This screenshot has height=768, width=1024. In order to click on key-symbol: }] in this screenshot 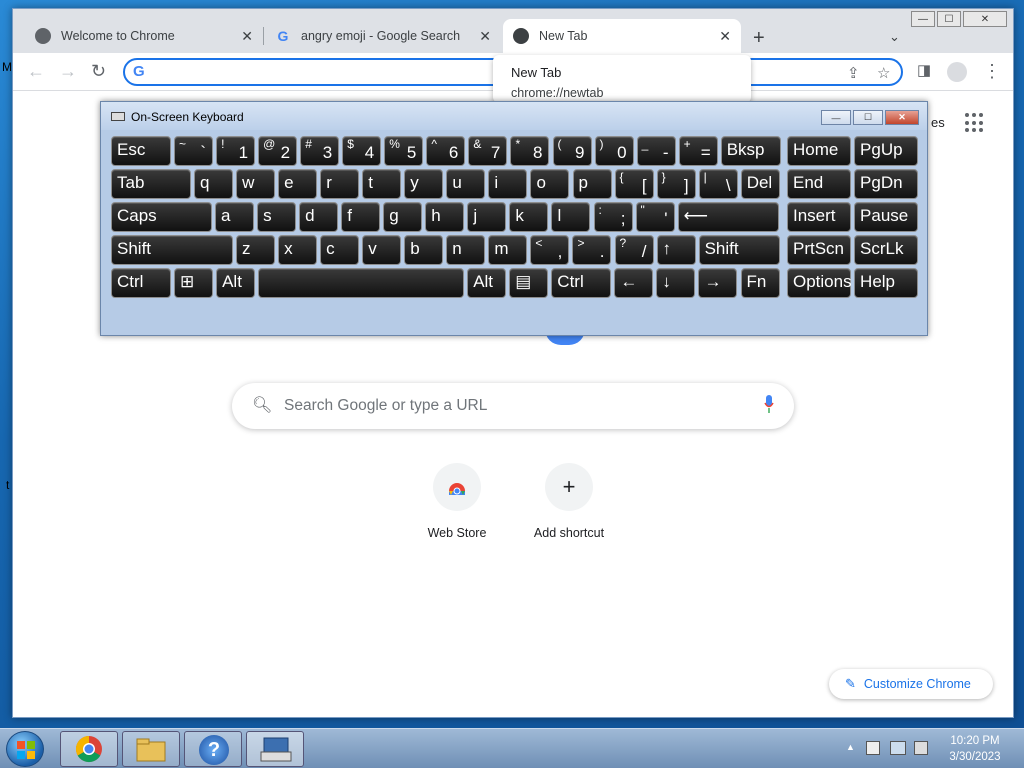, I will do `click(676, 184)`.